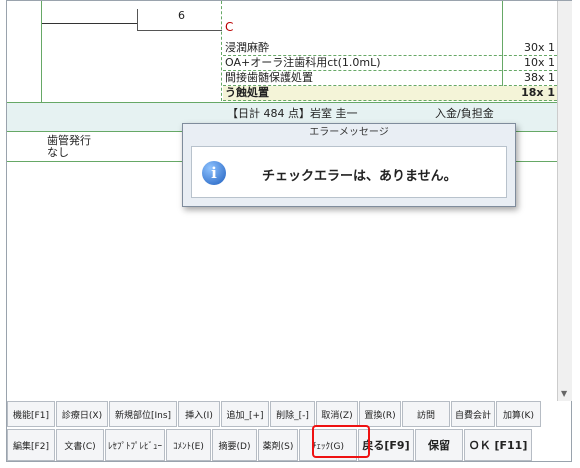 The image size is (580, 468). What do you see at coordinates (80, 445) in the screenshot?
I see `toolbar-button: 文書(C)` at bounding box center [80, 445].